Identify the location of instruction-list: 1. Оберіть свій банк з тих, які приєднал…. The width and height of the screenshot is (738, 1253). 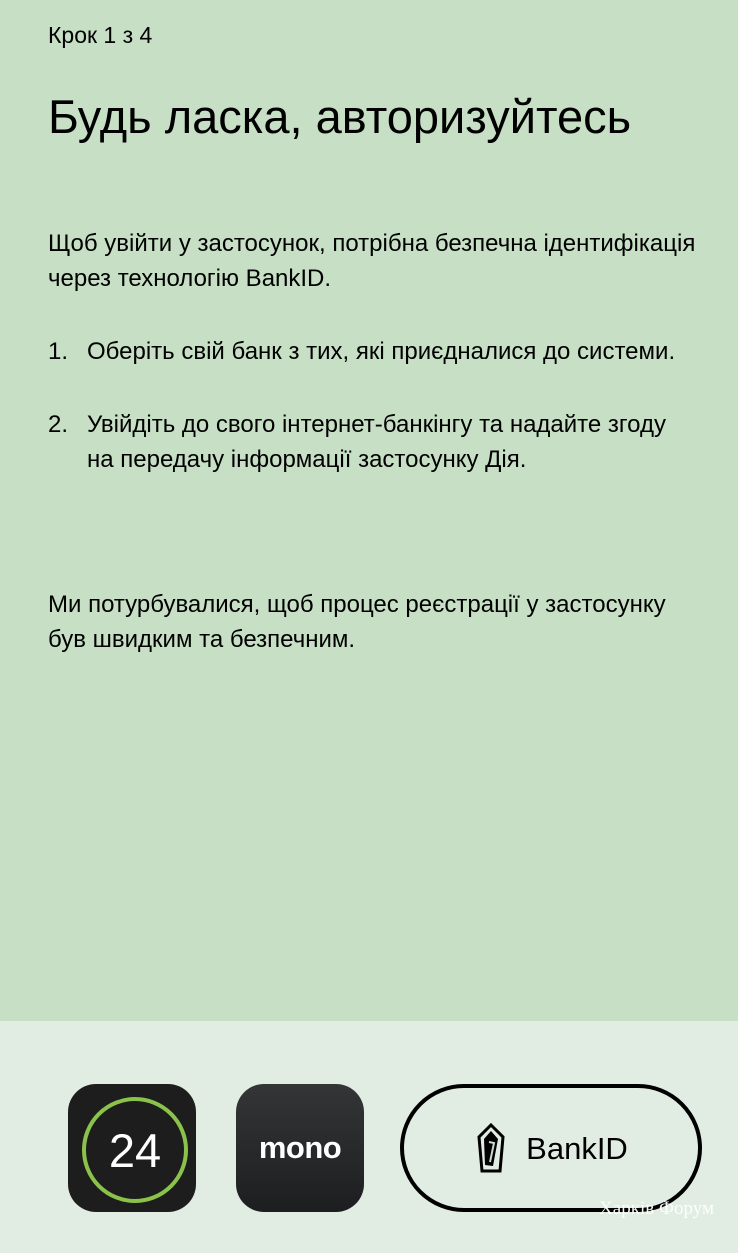
(373, 424).